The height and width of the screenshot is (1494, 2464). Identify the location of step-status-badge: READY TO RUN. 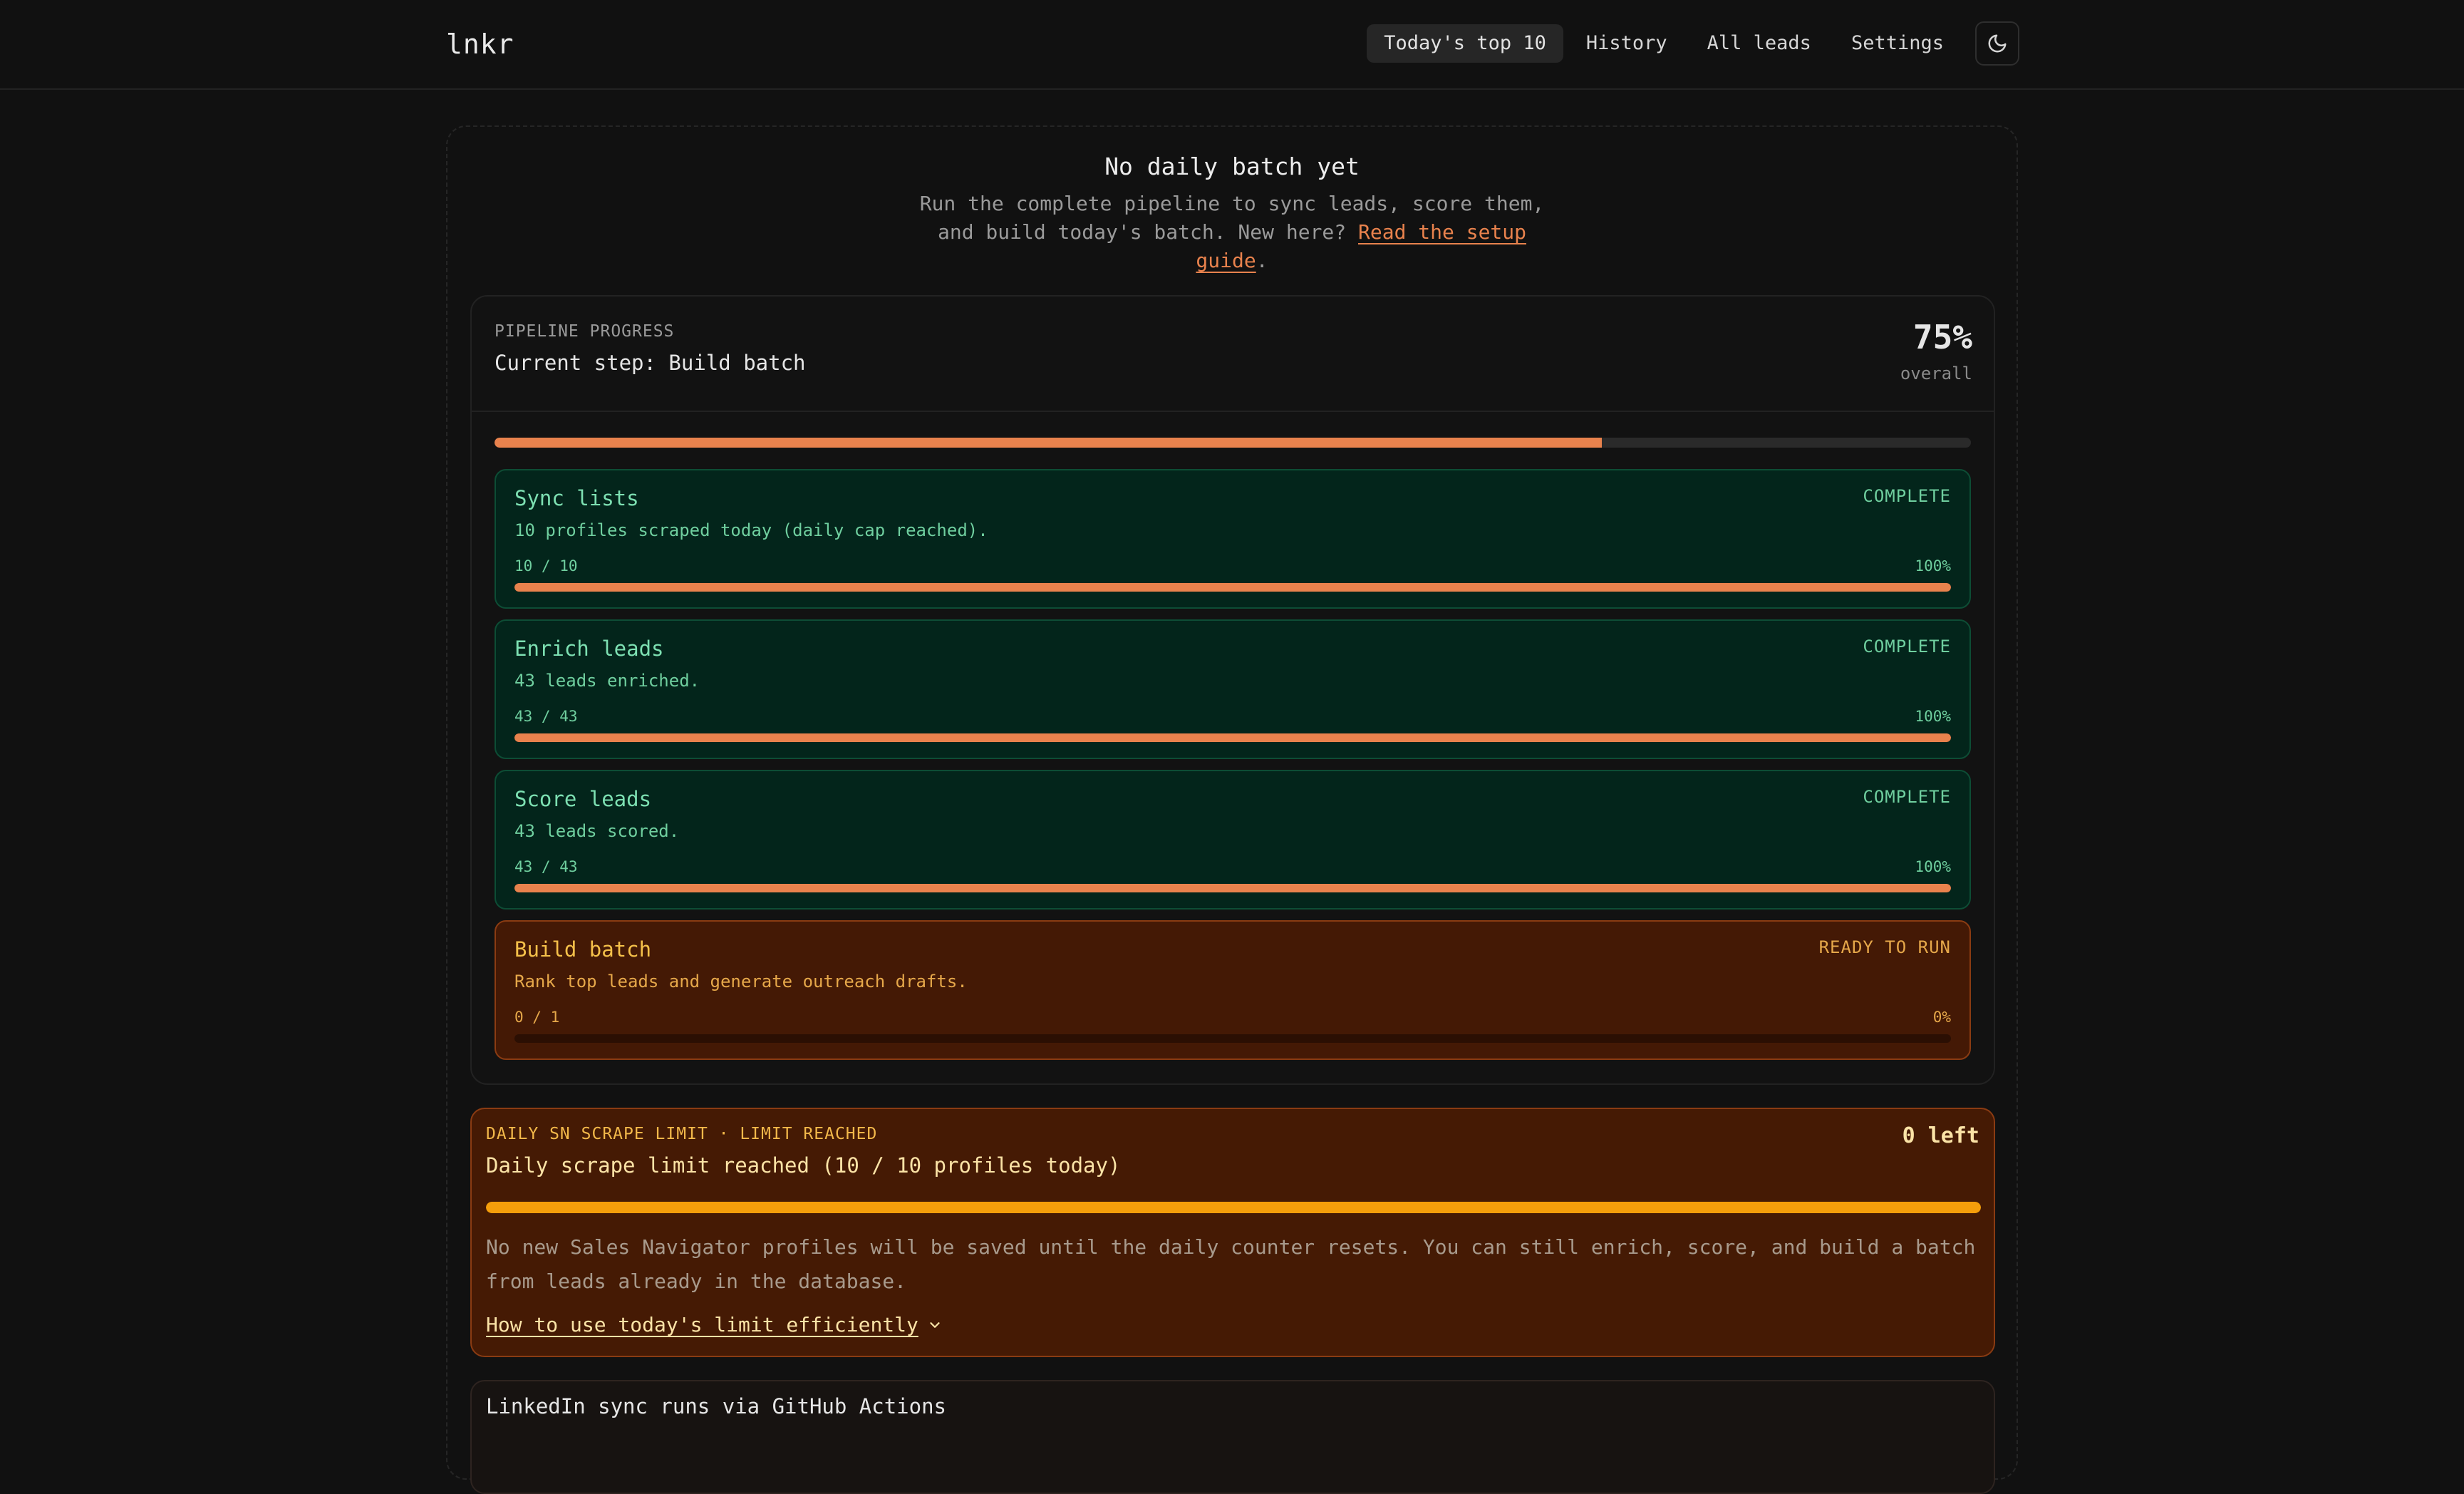
(1884, 947).